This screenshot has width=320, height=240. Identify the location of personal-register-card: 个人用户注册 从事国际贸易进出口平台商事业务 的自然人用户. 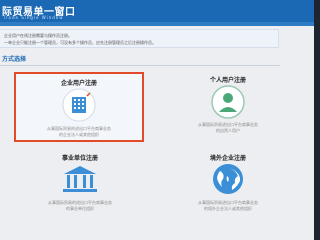
(228, 102).